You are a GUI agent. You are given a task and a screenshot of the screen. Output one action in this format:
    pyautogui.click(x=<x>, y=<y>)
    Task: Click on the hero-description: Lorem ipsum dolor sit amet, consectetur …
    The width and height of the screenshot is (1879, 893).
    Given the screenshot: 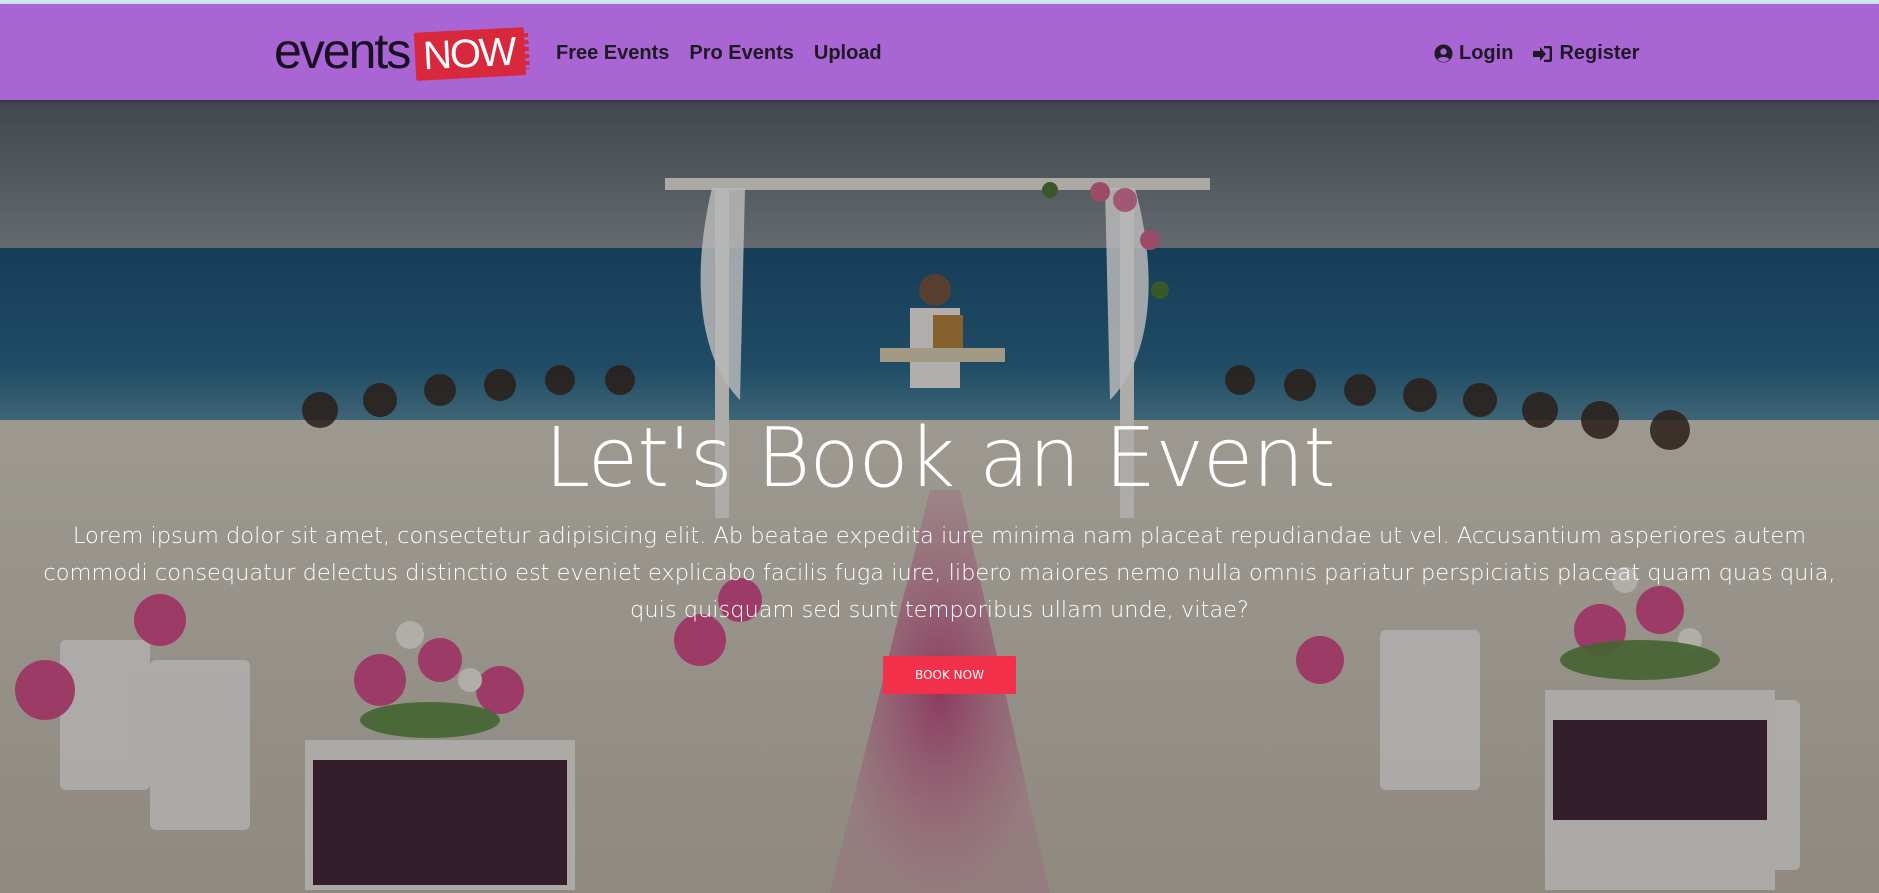 What is the action you would take?
    pyautogui.click(x=939, y=573)
    